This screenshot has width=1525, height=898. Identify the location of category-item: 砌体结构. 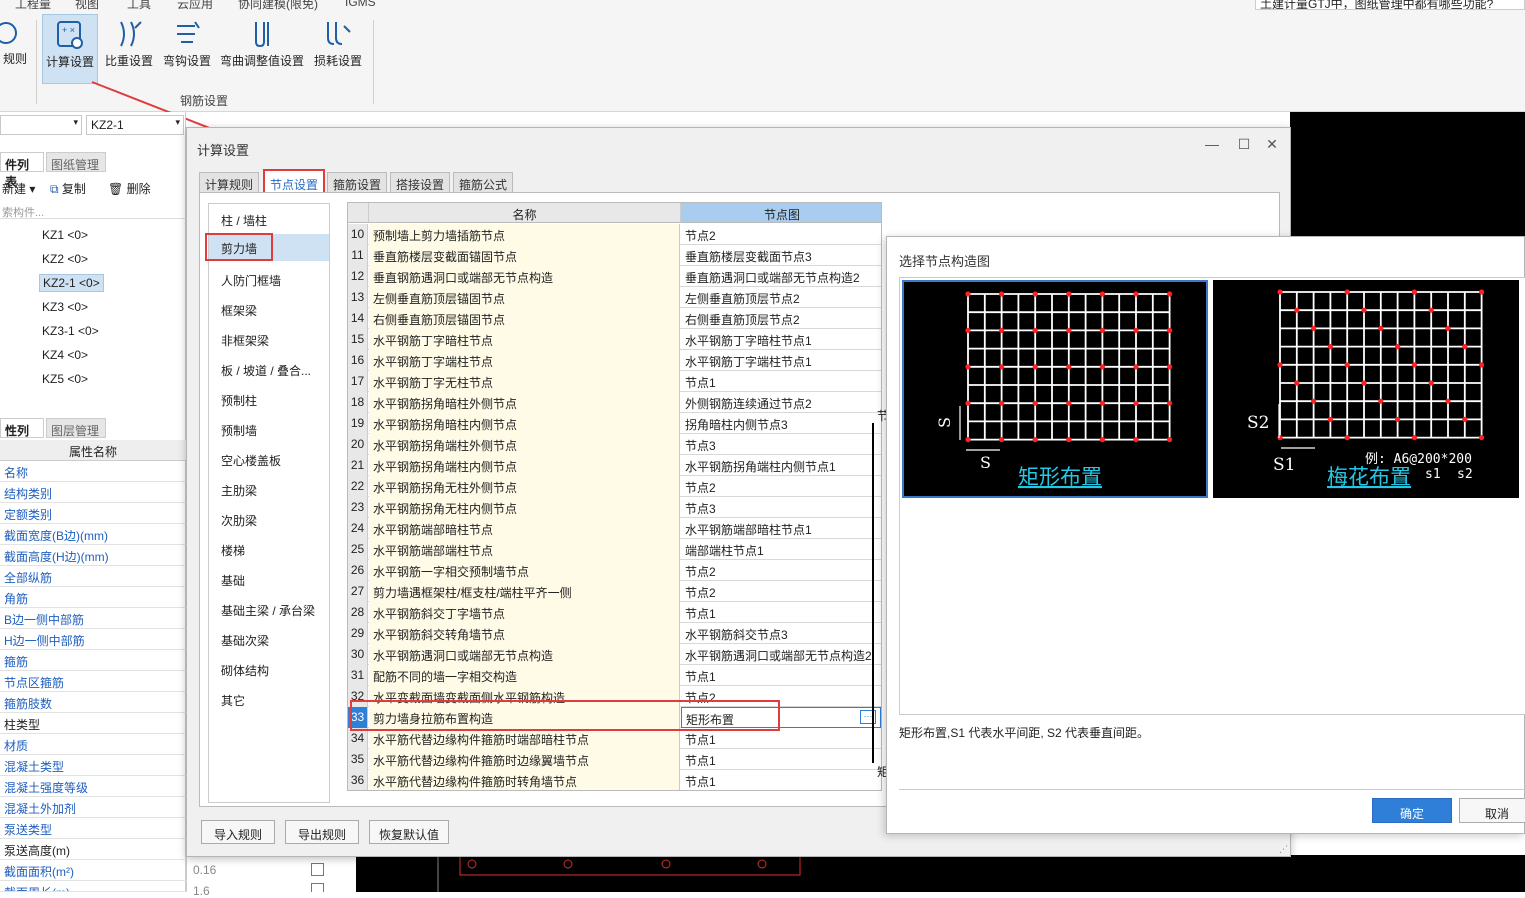
(245, 670).